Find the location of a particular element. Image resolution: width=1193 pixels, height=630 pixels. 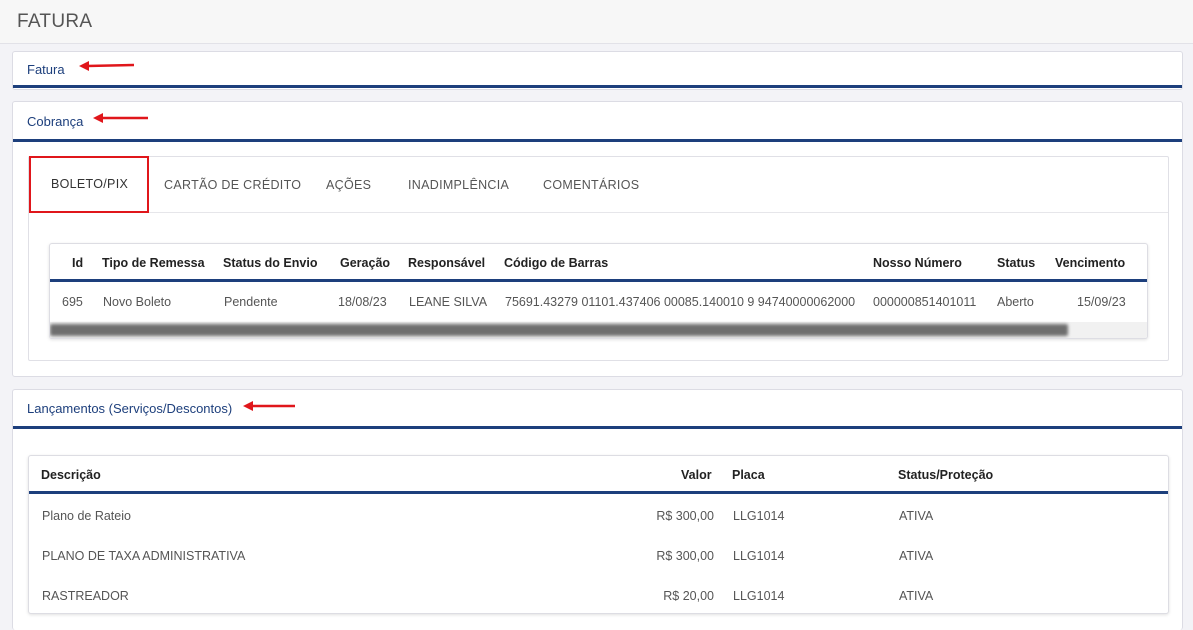

col-header-valor: Valor is located at coordinates (696, 475).